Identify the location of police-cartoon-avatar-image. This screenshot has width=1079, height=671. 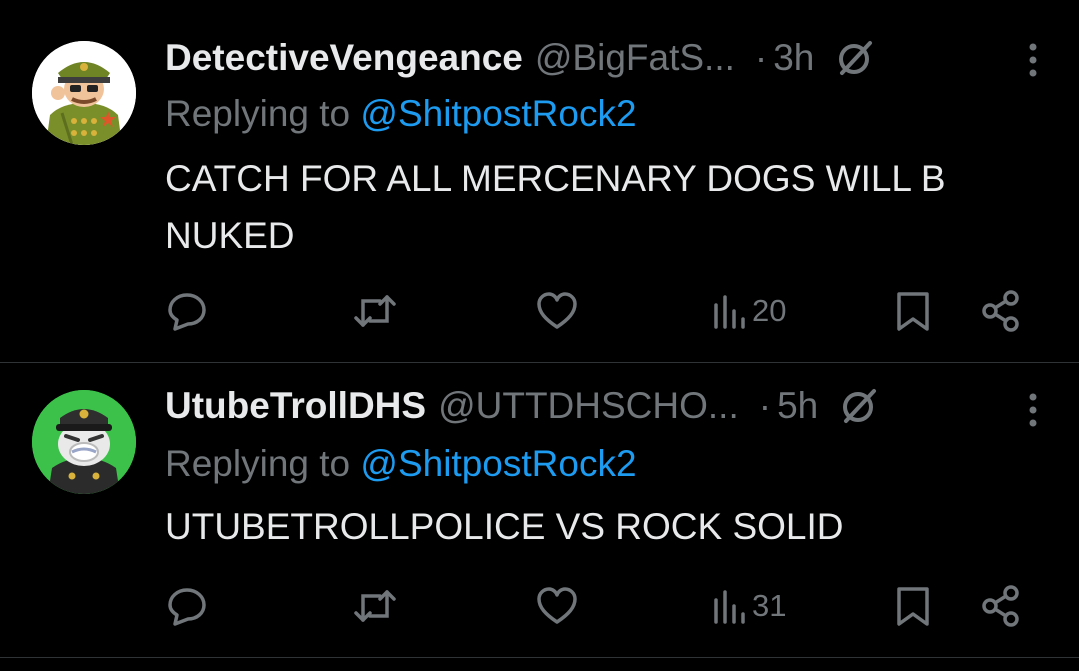
(84, 442).